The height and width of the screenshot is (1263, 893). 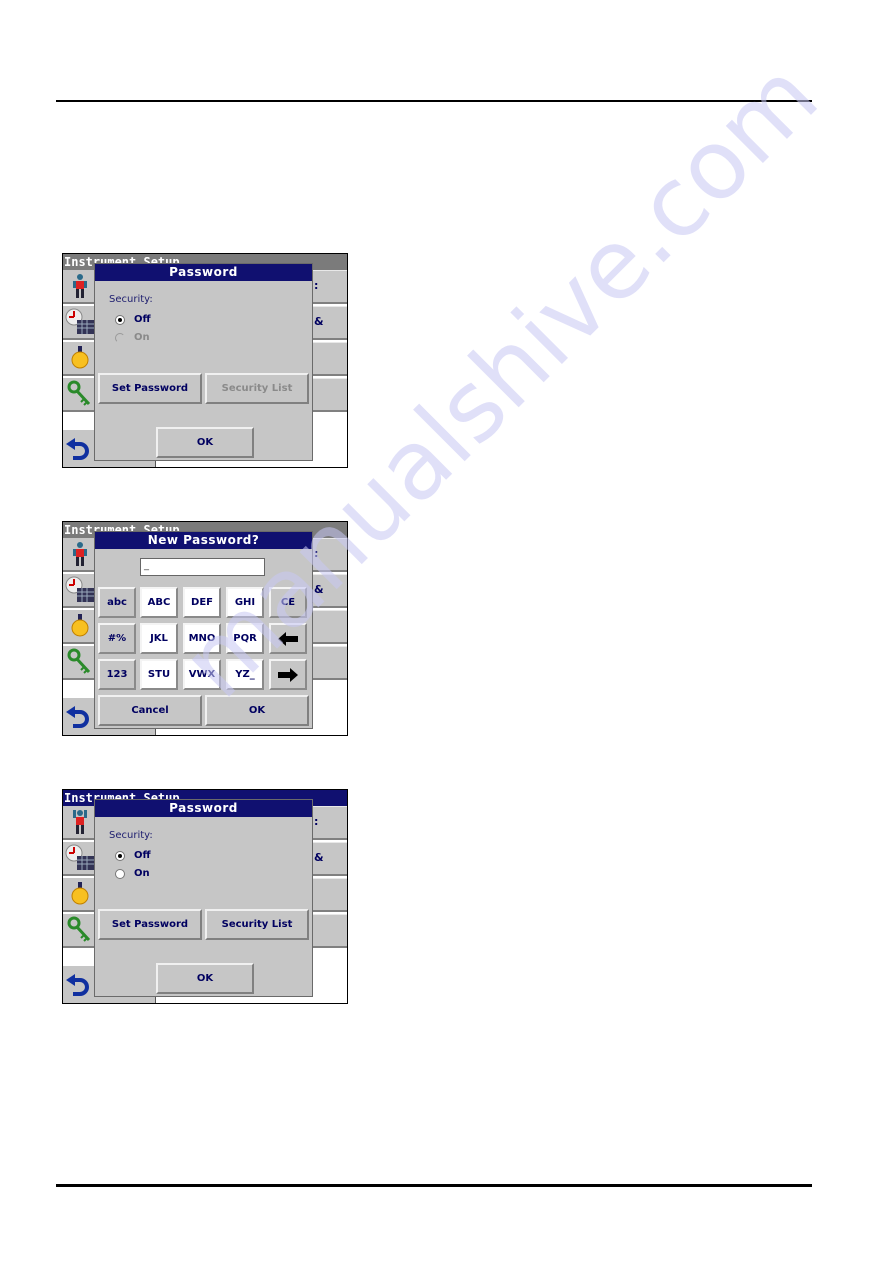 I want to click on arrow-right-icon, so click(x=288, y=674).